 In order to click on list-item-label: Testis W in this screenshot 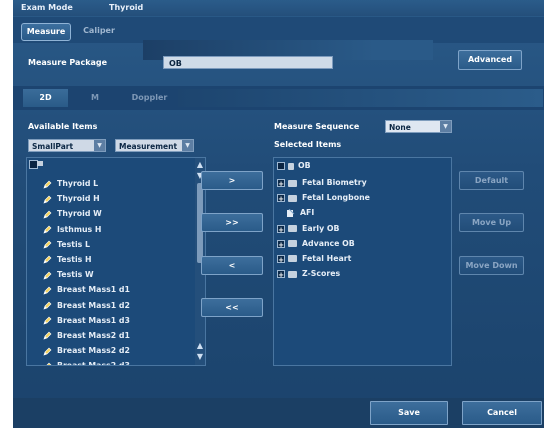, I will do `click(75, 275)`.